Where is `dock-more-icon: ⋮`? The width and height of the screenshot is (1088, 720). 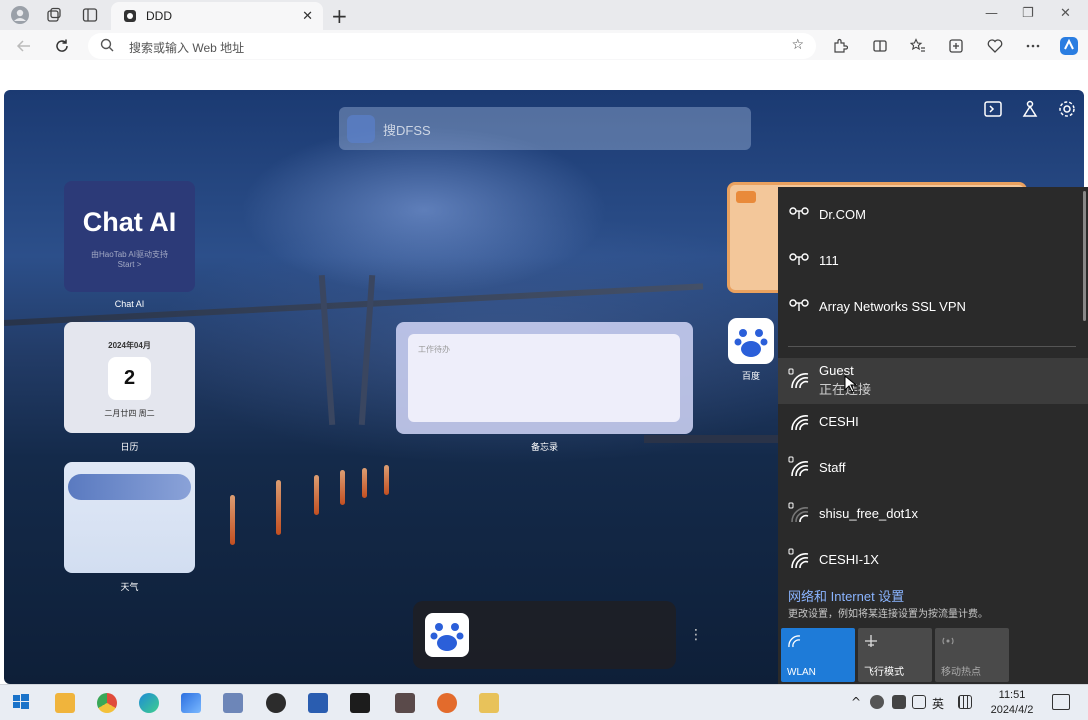
dock-more-icon: ⋮ is located at coordinates (696, 635).